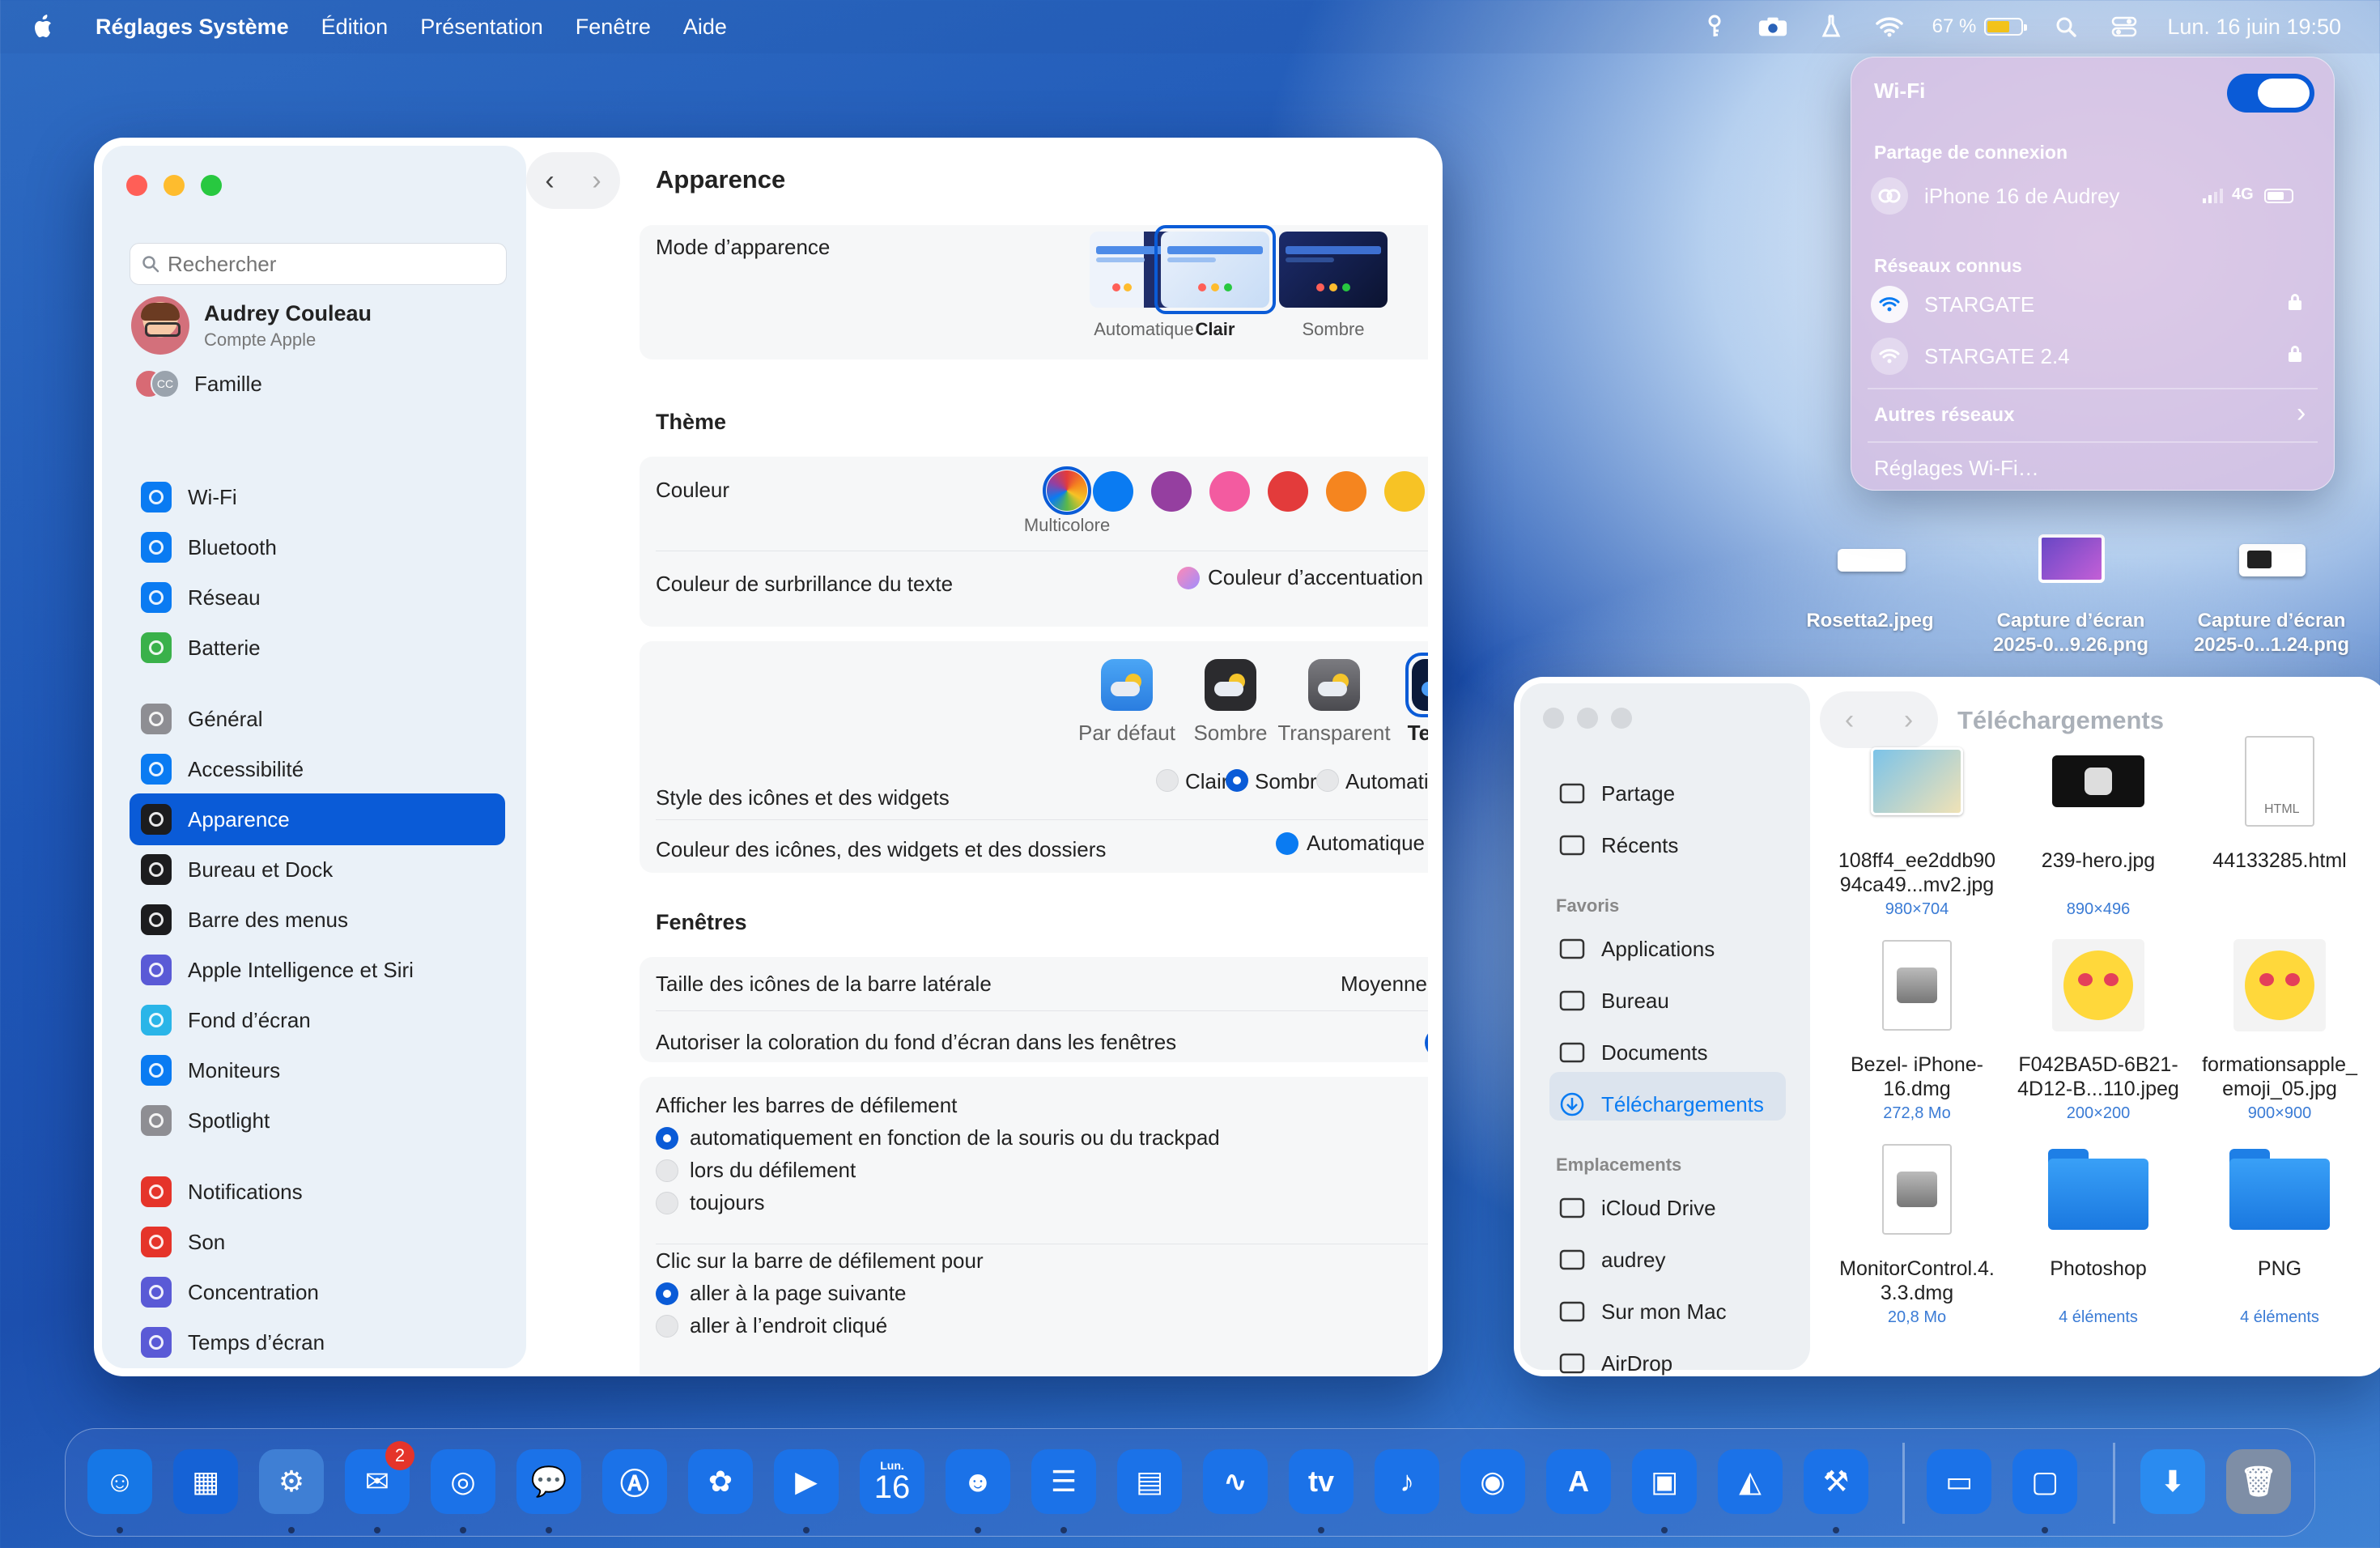 The height and width of the screenshot is (1548, 2380). I want to click on wifi-toggle, so click(2270, 93).